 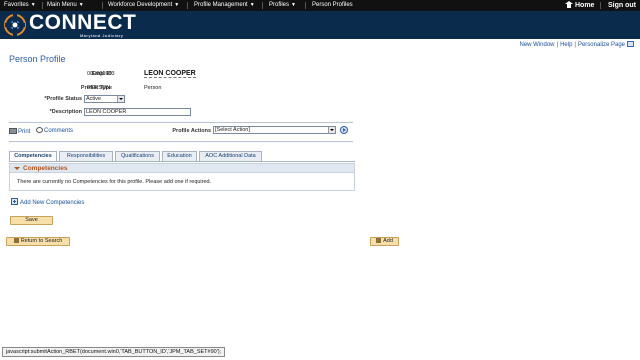 What do you see at coordinates (137, 156) in the screenshot?
I see `tab-qualifications: Qualifications` at bounding box center [137, 156].